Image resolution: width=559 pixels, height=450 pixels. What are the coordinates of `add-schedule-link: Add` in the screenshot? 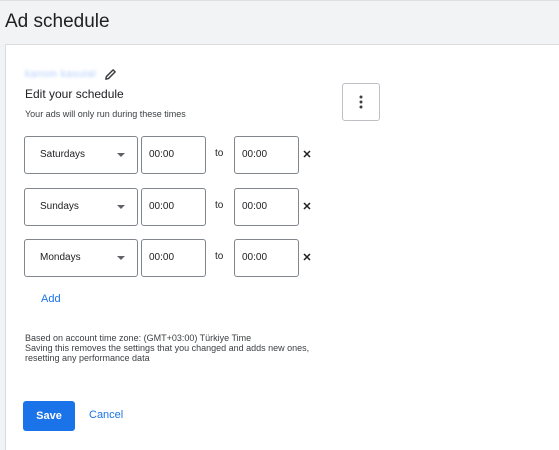 It's located at (51, 299).